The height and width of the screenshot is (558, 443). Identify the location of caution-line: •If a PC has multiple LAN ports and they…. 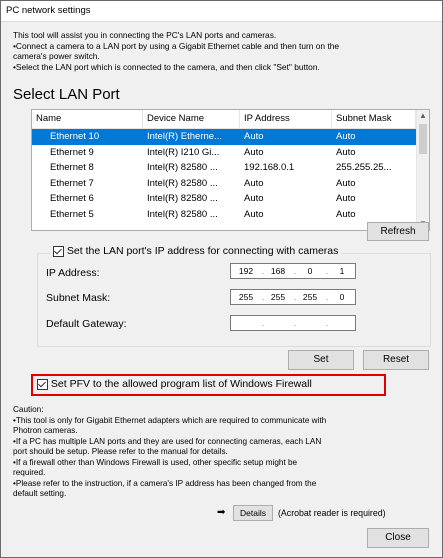
(167, 441).